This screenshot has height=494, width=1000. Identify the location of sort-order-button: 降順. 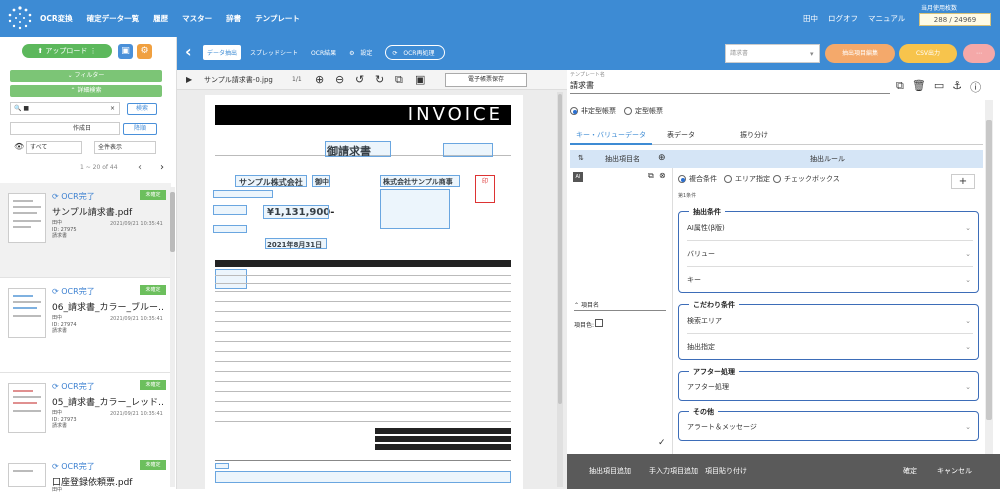
(140, 129).